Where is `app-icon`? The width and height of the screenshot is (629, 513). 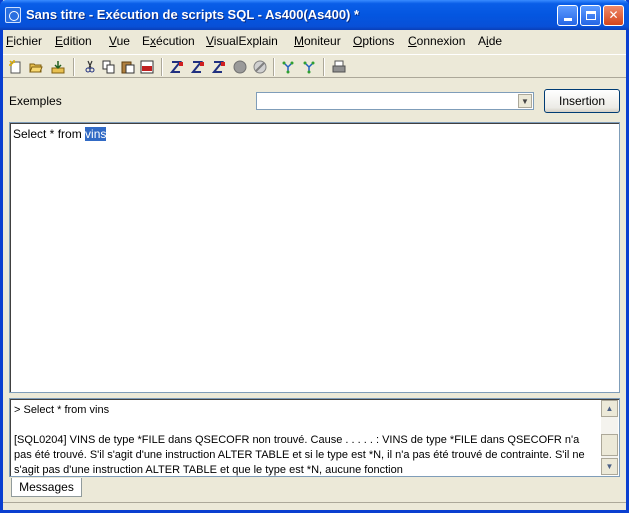 app-icon is located at coordinates (13, 15).